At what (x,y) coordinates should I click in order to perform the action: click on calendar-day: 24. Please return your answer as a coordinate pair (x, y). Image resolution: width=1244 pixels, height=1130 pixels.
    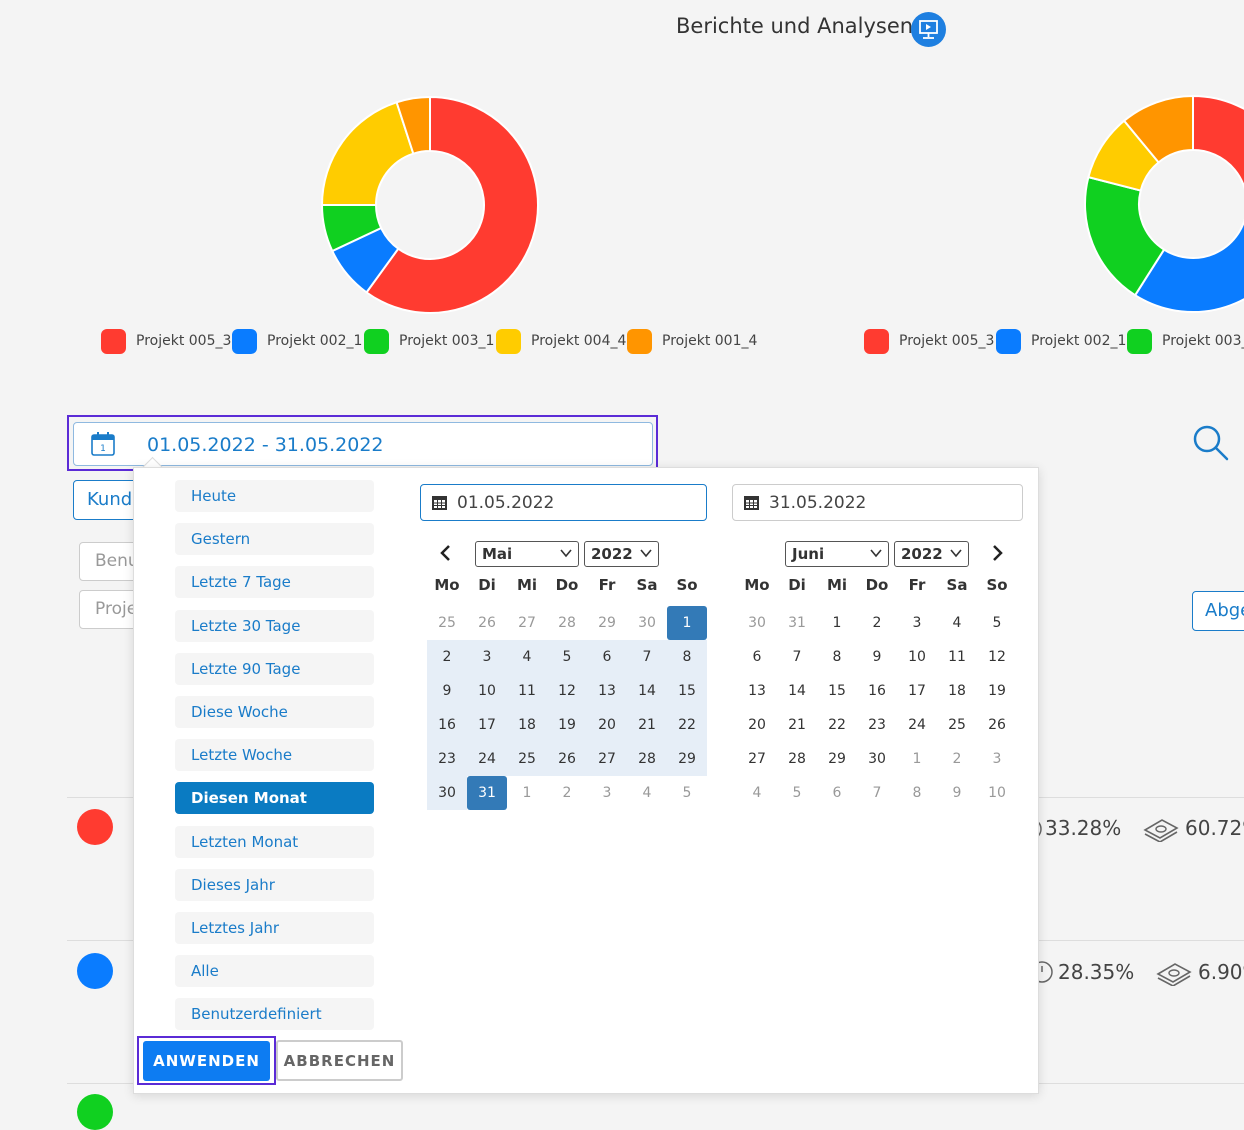
    Looking at the image, I should click on (917, 725).